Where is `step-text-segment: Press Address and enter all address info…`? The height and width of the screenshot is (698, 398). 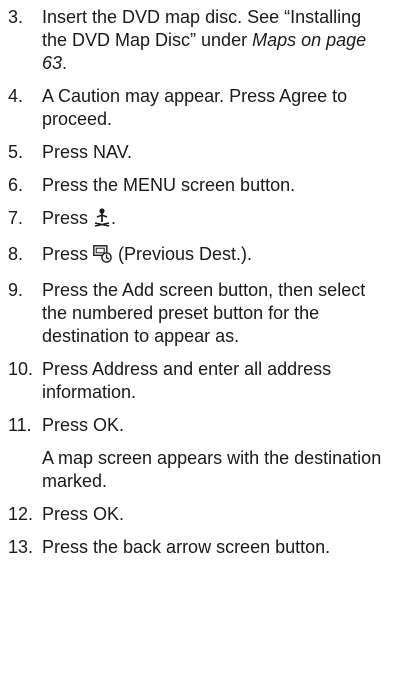
step-text-segment: Press Address and enter all address info… is located at coordinates (187, 380).